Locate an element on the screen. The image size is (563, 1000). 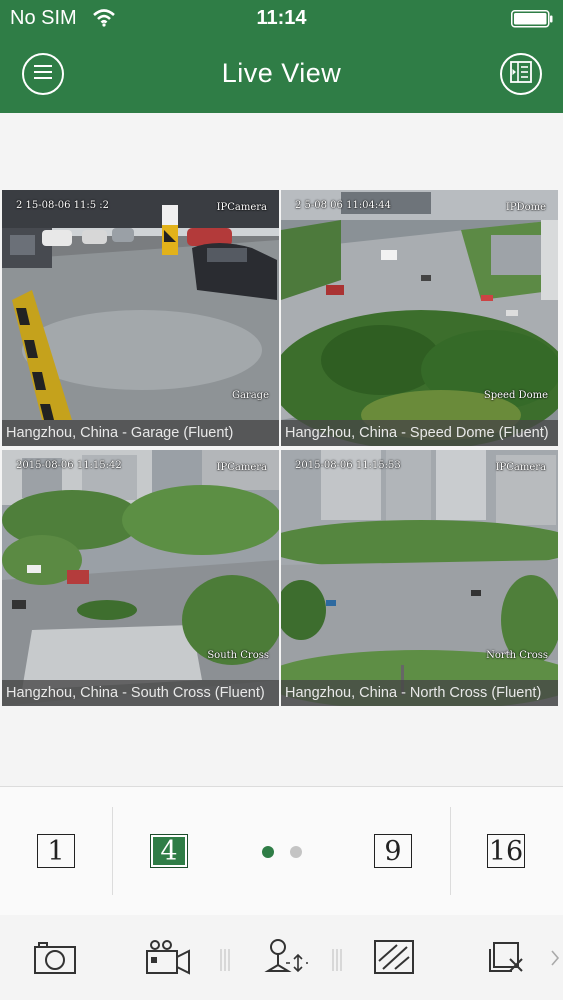
camera-caption: Hangzhou, China - North Cross (Fluent) is located at coordinates (419, 693).